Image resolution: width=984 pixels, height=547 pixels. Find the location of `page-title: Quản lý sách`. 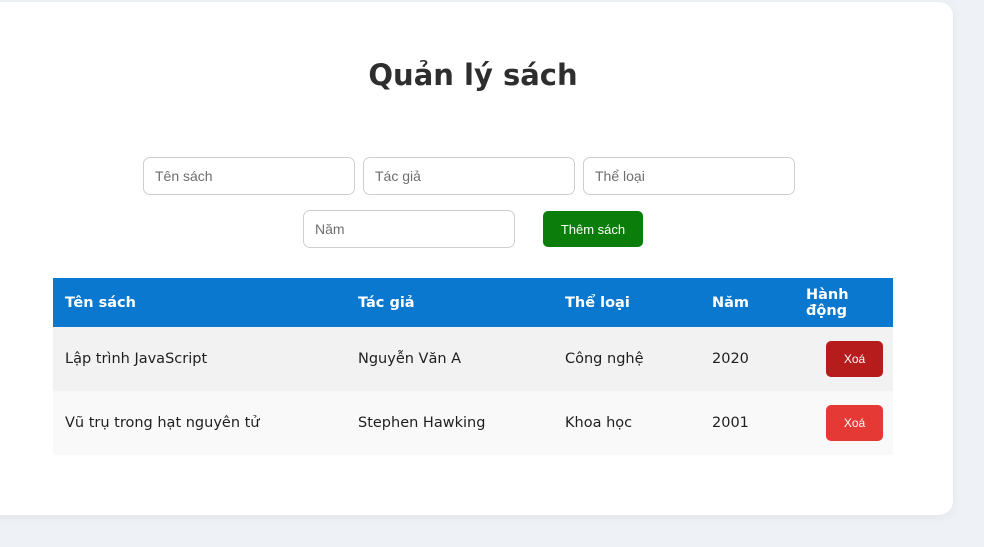

page-title: Quản lý sách is located at coordinates (473, 75).